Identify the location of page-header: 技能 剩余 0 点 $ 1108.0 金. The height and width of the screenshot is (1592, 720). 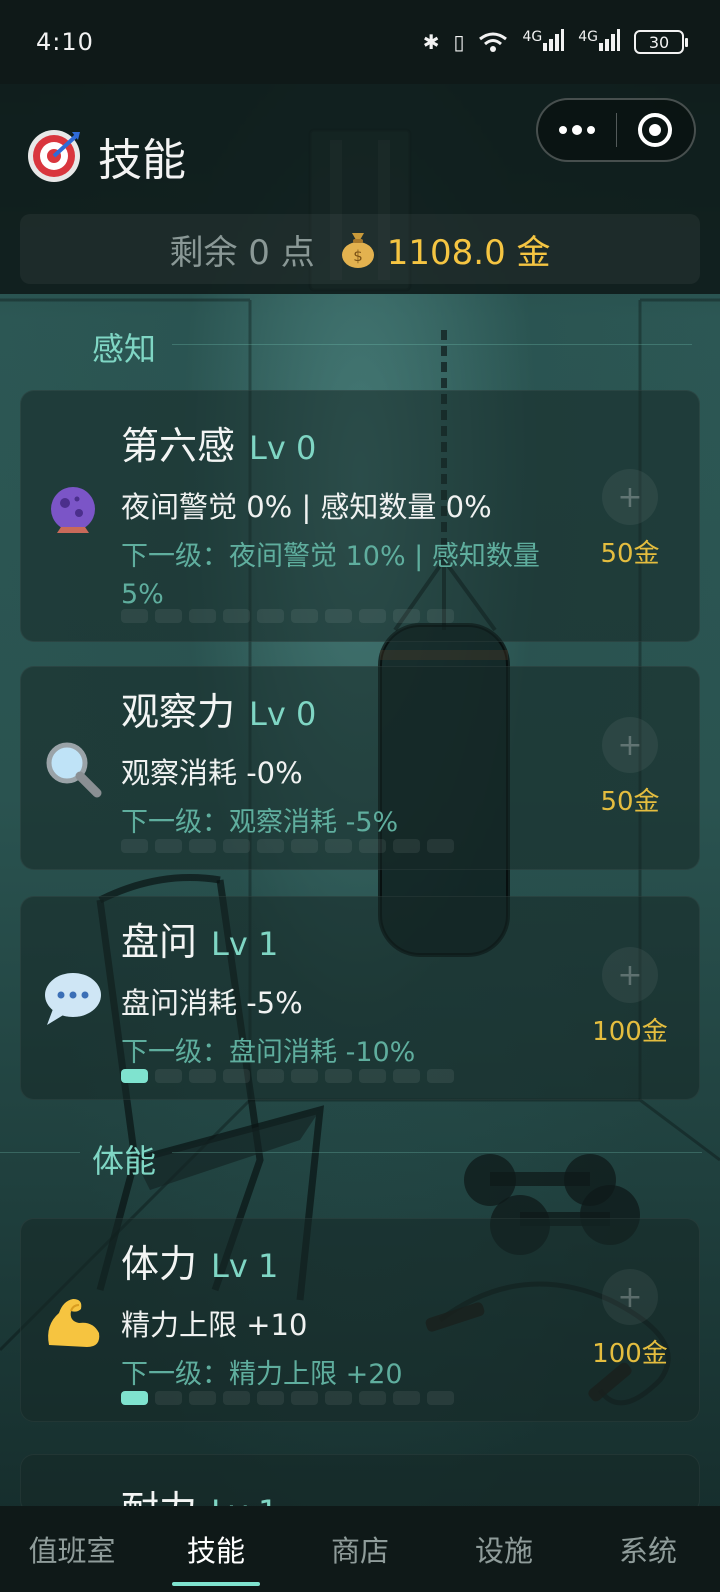
(360, 189).